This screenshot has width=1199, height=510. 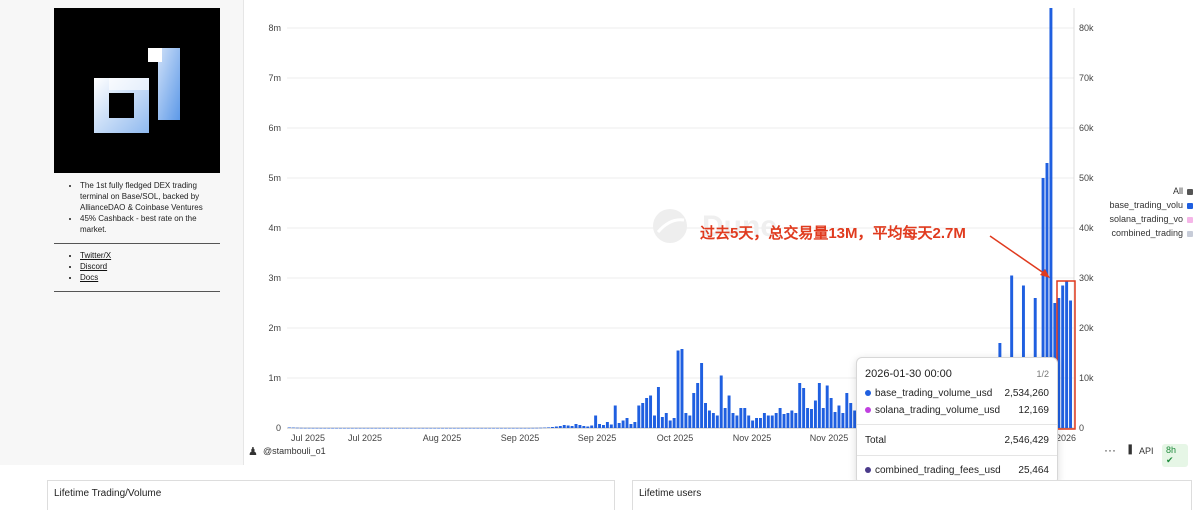 What do you see at coordinates (1151, 191) in the screenshot?
I see `legend-all: All` at bounding box center [1151, 191].